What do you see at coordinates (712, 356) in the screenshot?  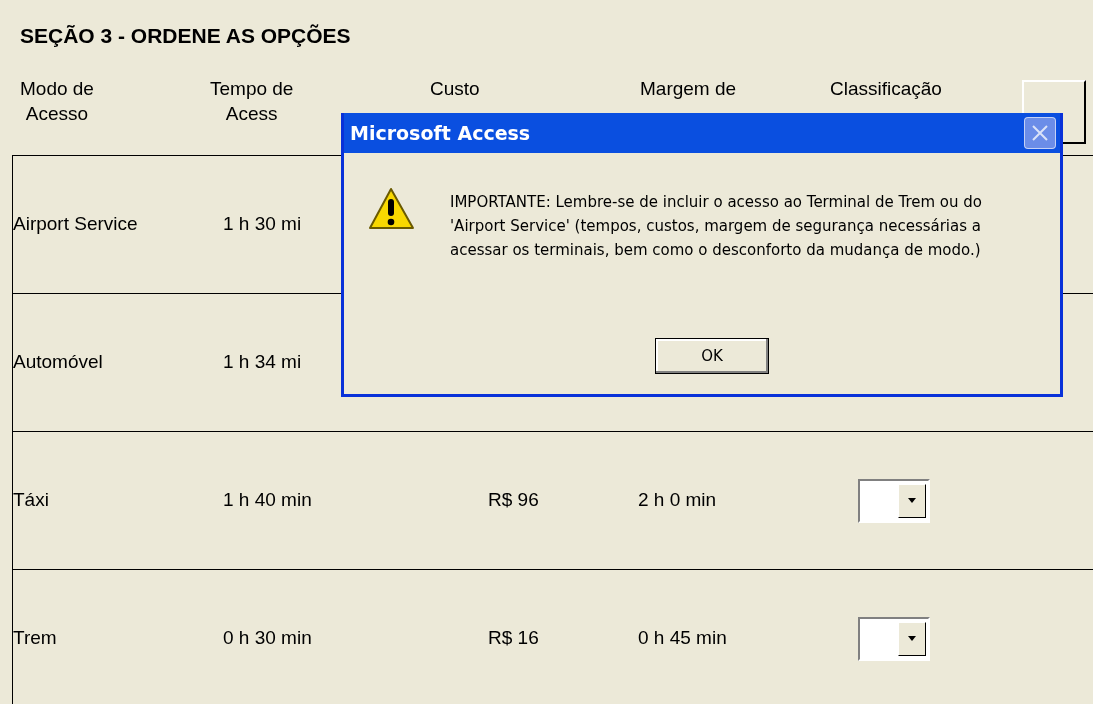 I see `ok-button: OK` at bounding box center [712, 356].